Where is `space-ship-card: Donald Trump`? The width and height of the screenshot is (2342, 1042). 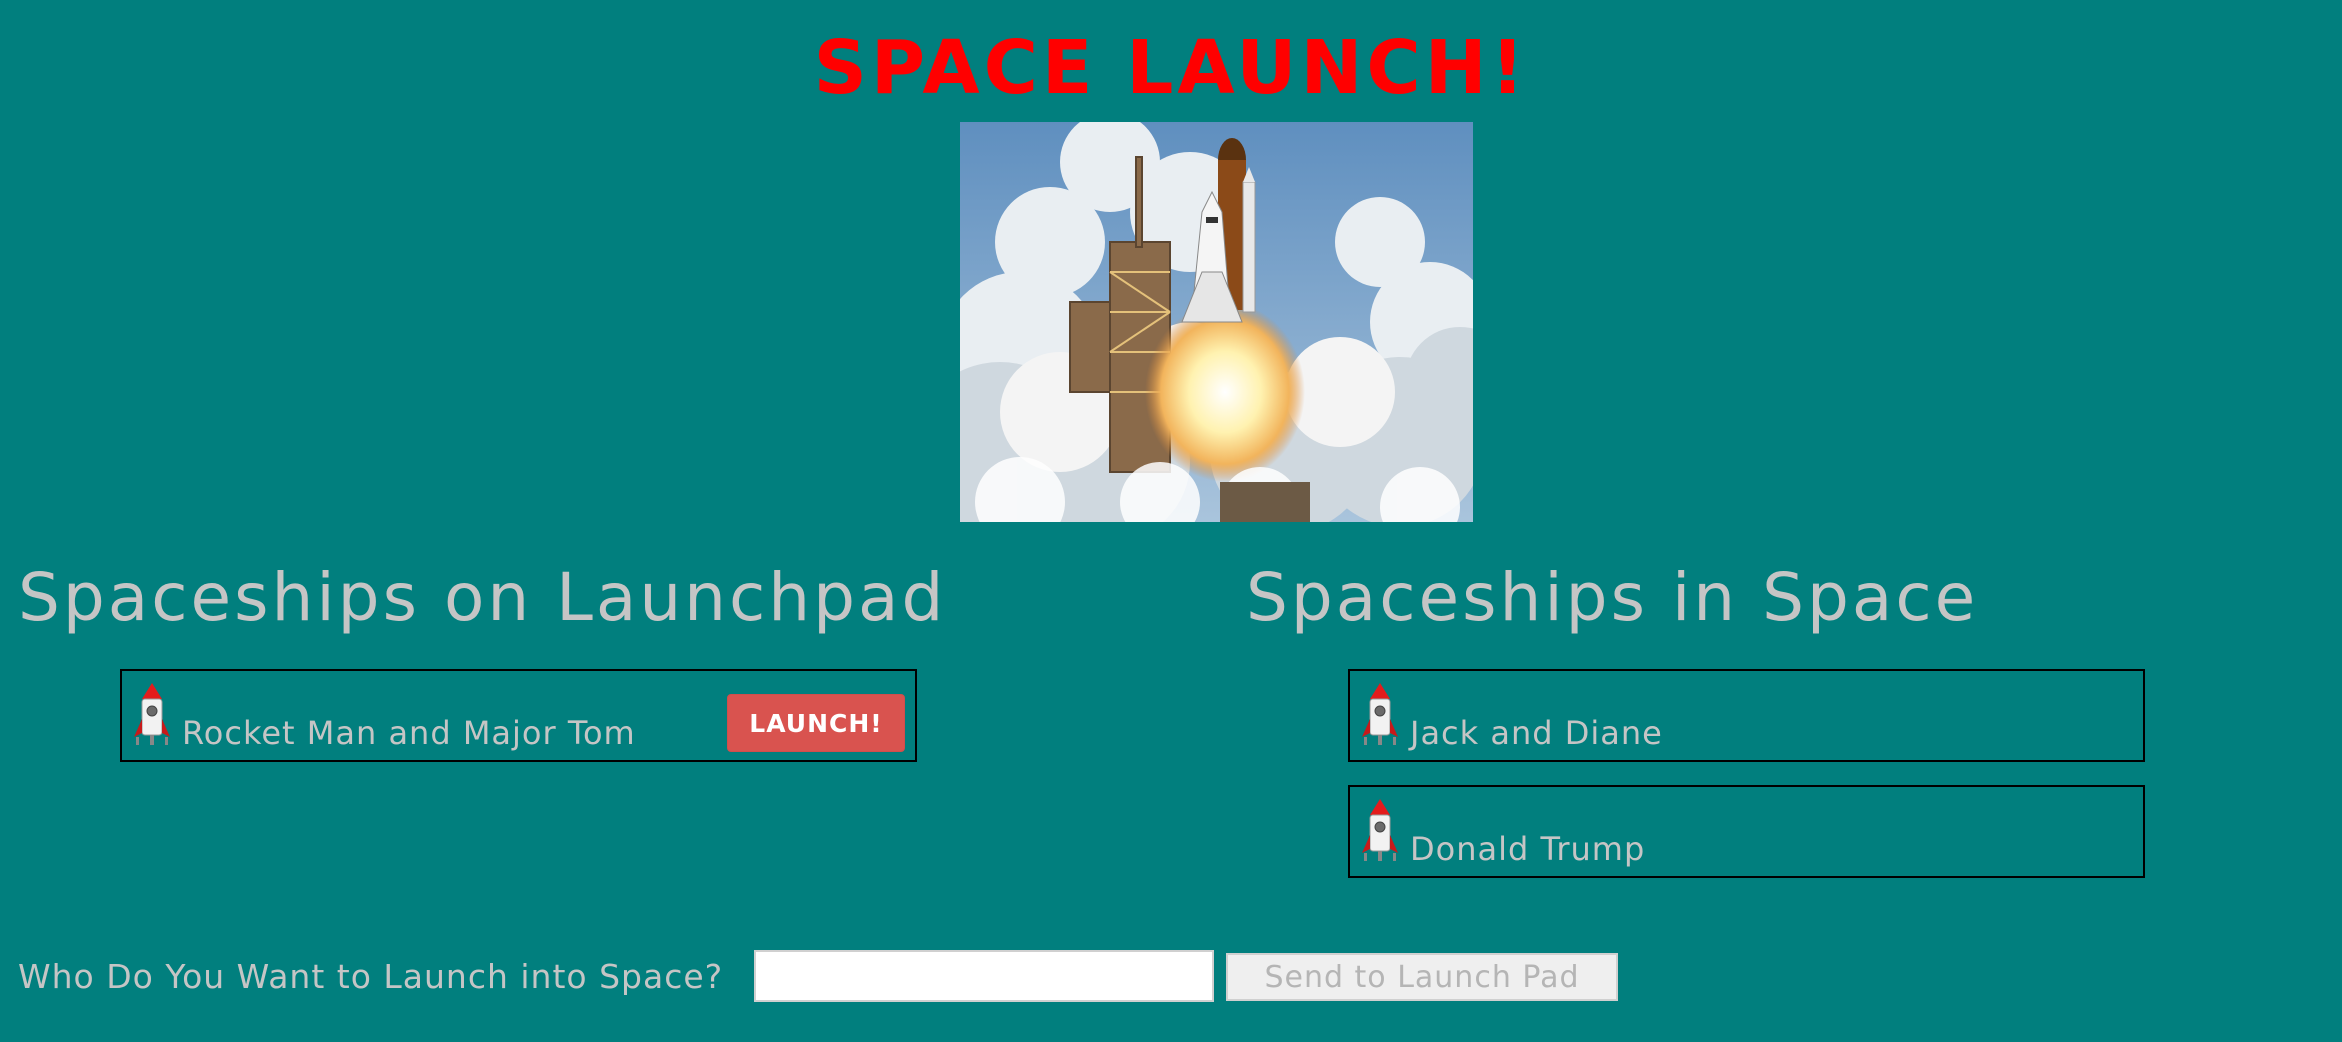
space-ship-card: Donald Trump is located at coordinates (1746, 831).